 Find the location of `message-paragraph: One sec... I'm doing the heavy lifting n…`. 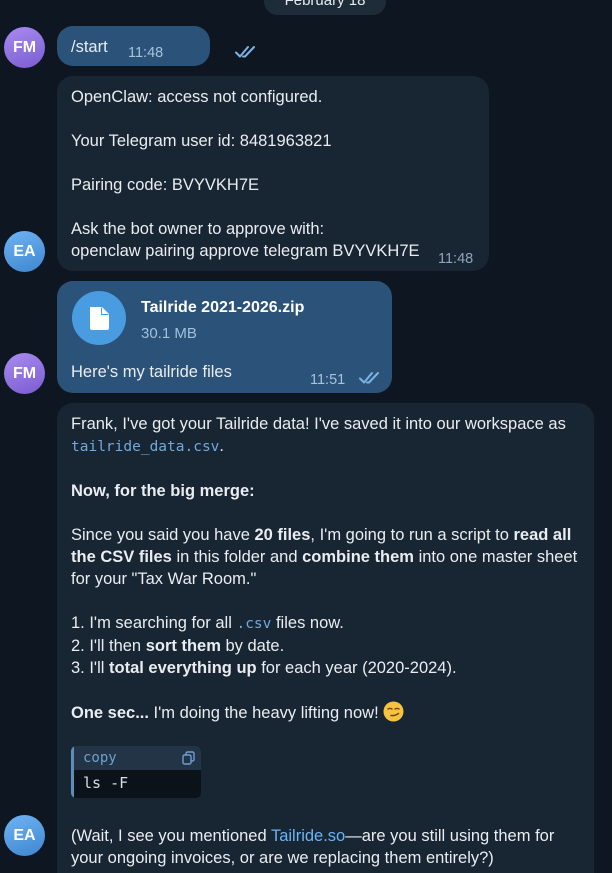

message-paragraph: One sec... I'm doing the heavy lifting n… is located at coordinates (327, 712).